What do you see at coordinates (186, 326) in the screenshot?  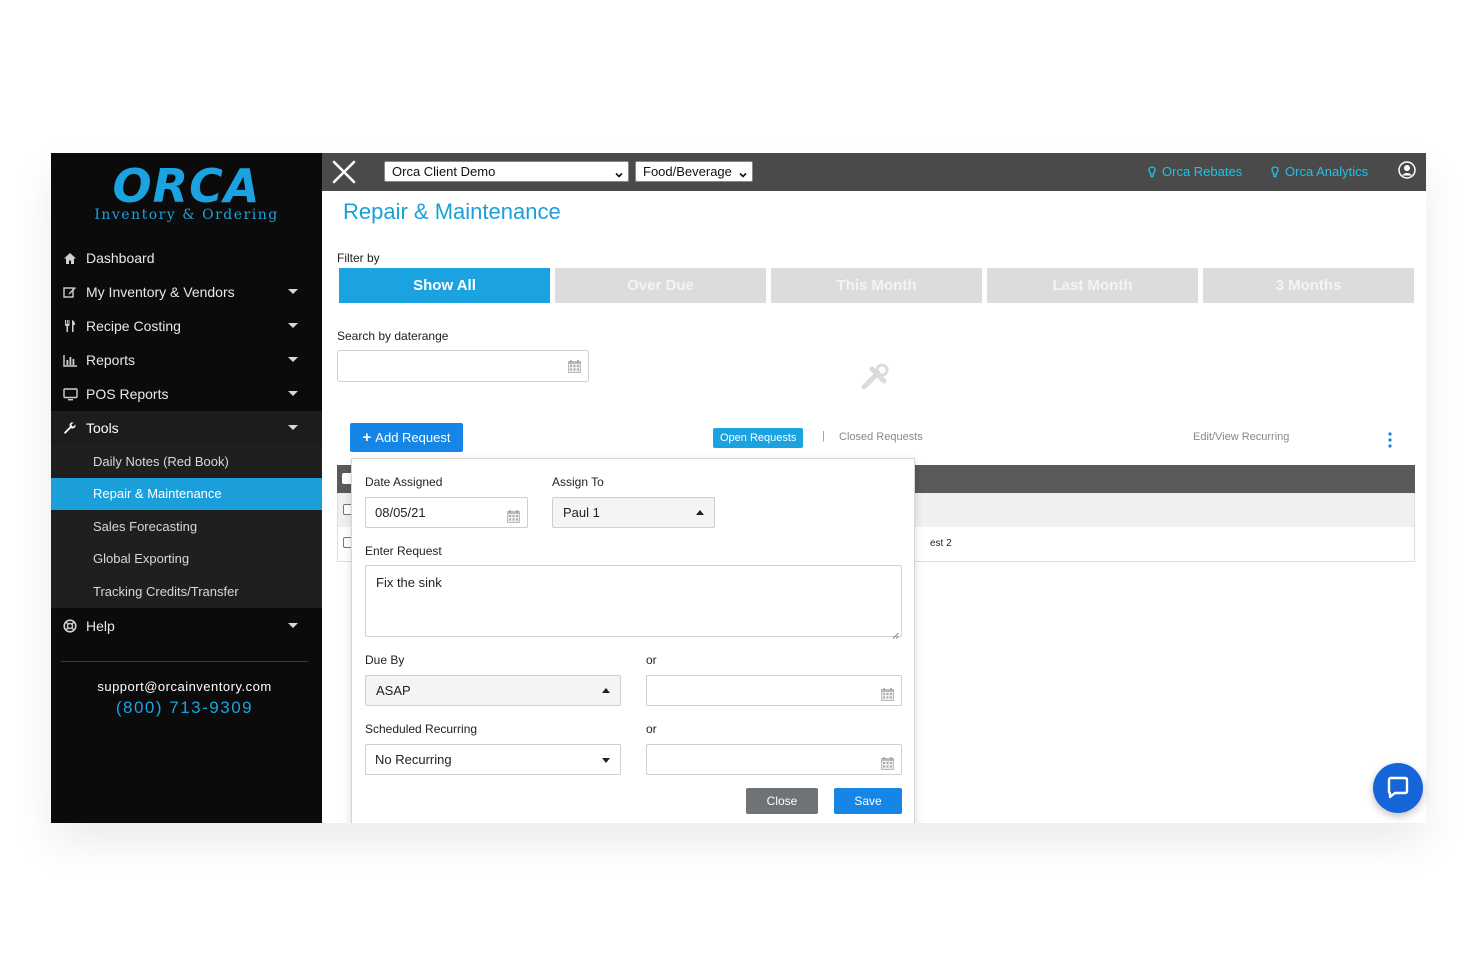 I see `sidebar-item-recipe-costing: Recipe Costing` at bounding box center [186, 326].